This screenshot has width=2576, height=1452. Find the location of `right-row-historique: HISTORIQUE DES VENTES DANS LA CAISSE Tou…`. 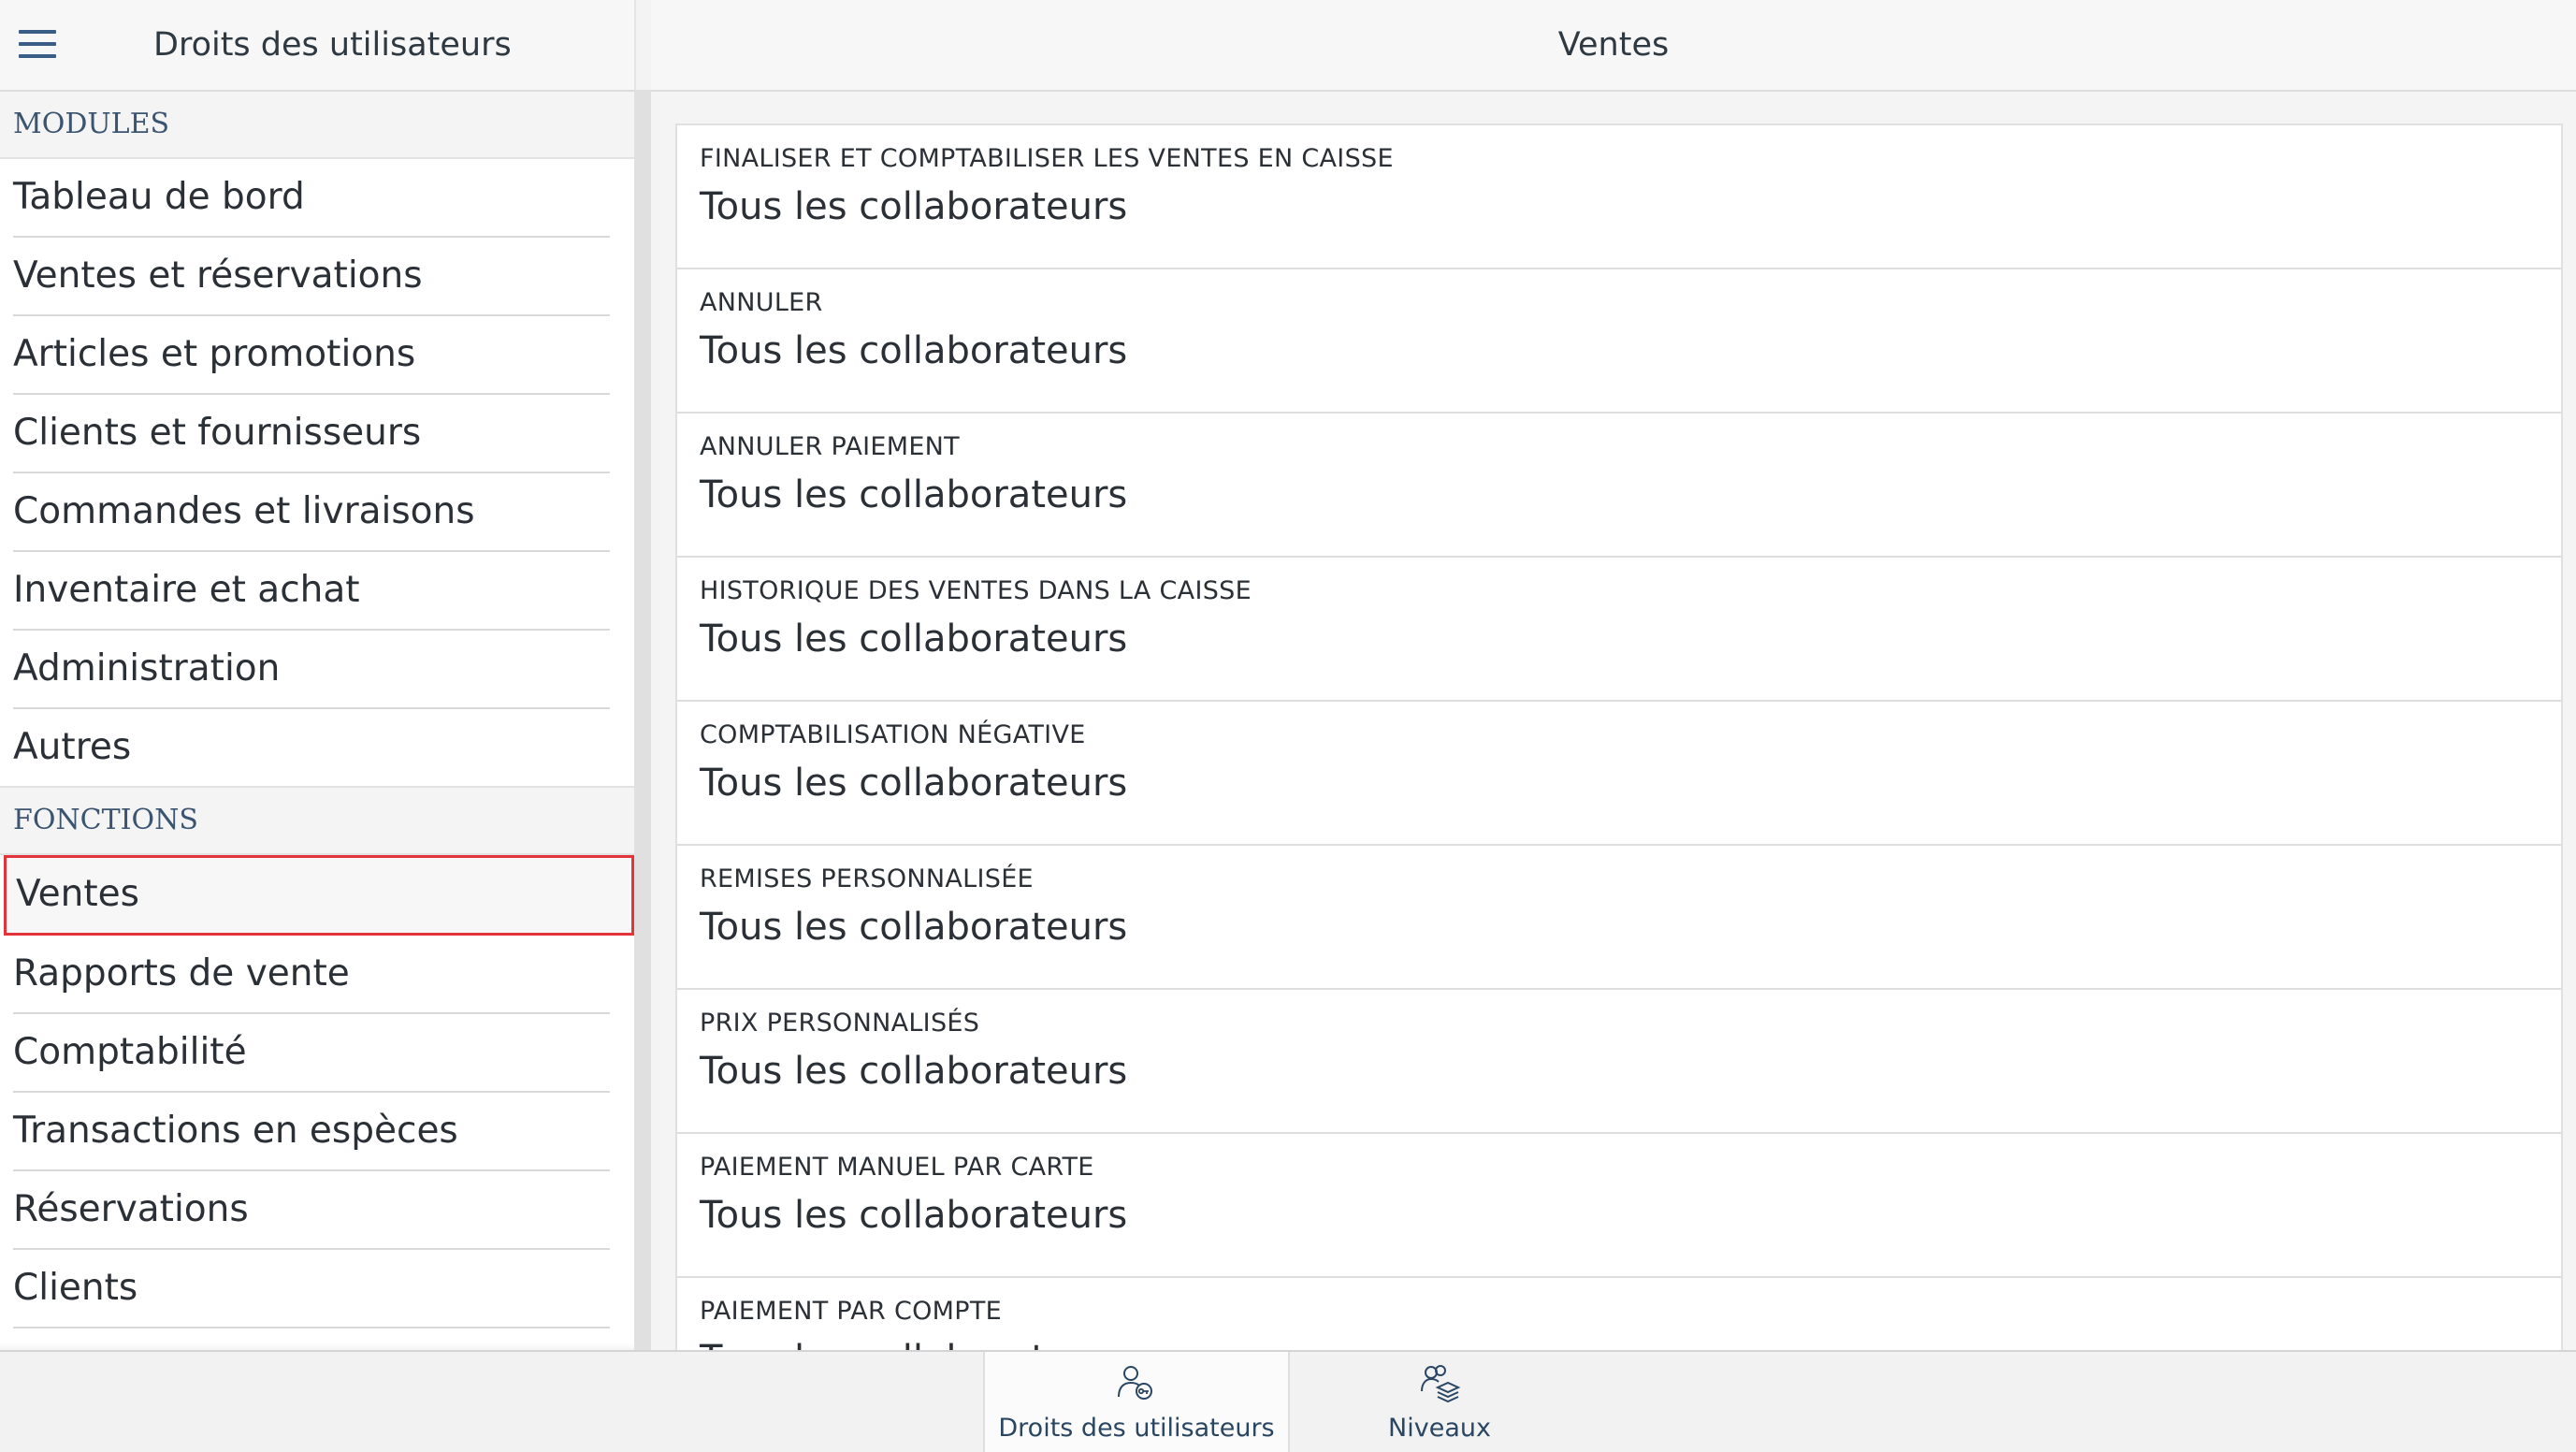

right-row-historique: HISTORIQUE DES VENTES DANS LA CAISSE Tou… is located at coordinates (1619, 630).